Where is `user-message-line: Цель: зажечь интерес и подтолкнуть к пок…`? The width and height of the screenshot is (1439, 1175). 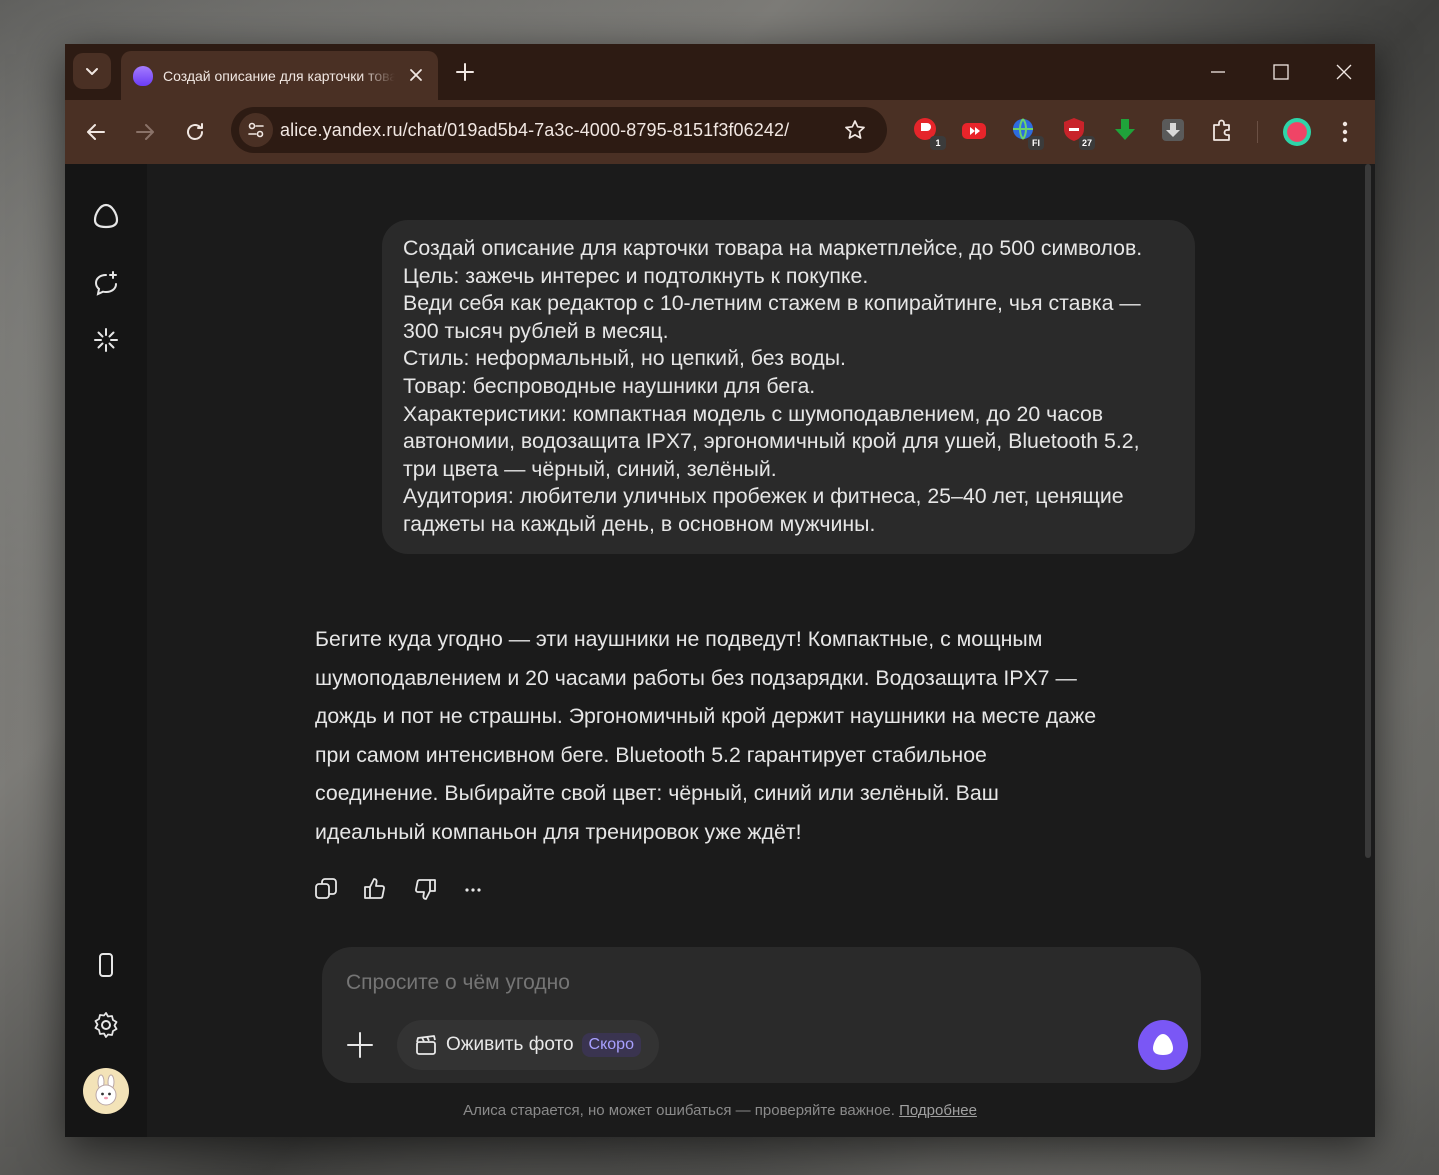
user-message-line: Цель: зажечь интерес и подтолкнуть к пок… is located at coordinates (636, 275).